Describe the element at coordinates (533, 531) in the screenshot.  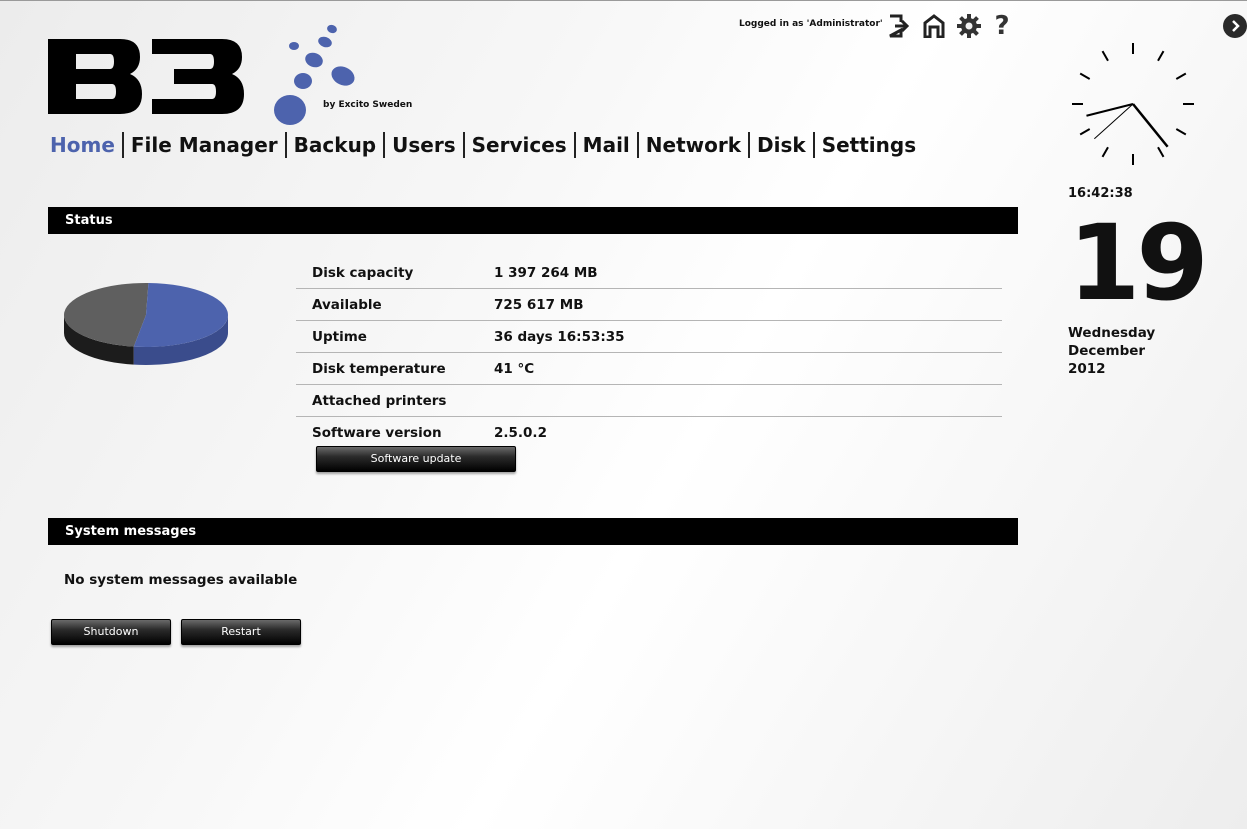
I see `system-messages-header: System messages` at that location.